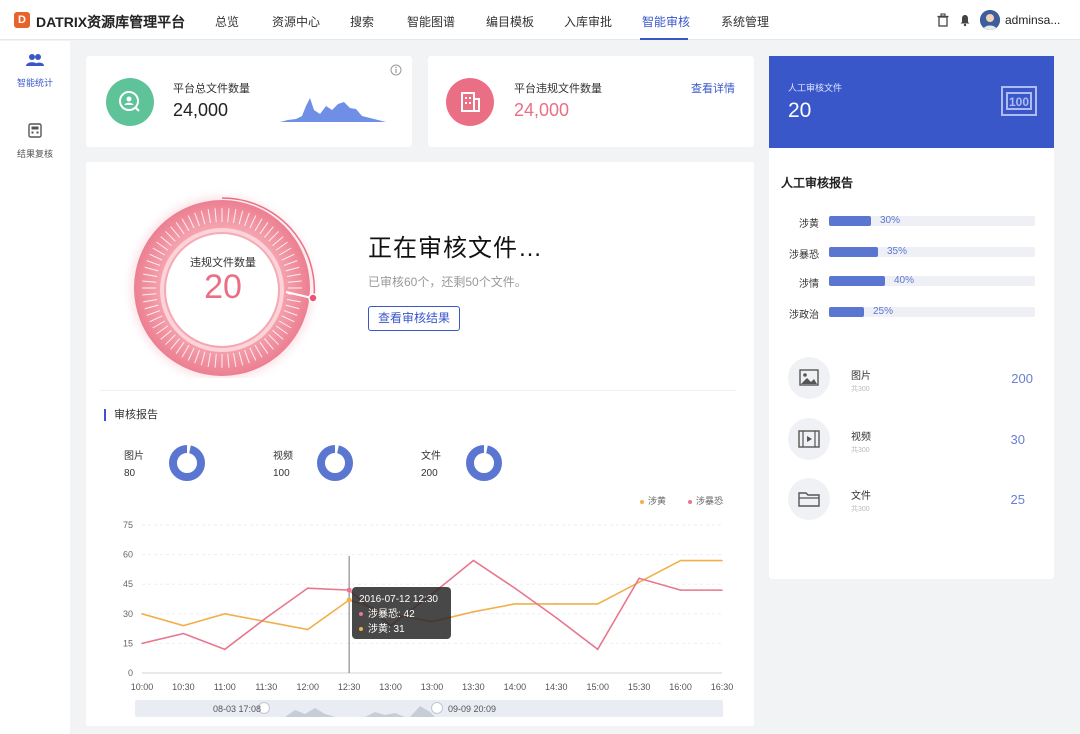  What do you see at coordinates (558, 89) in the screenshot?
I see `violation-files-label: 平台违规文件数量` at bounding box center [558, 89].